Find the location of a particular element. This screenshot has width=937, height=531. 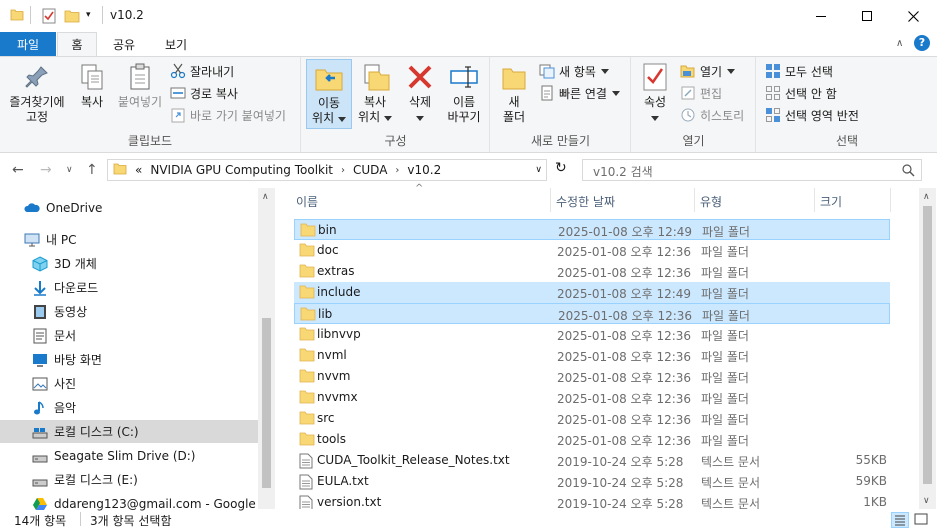

large-icons-view-icon is located at coordinates (922, 520).